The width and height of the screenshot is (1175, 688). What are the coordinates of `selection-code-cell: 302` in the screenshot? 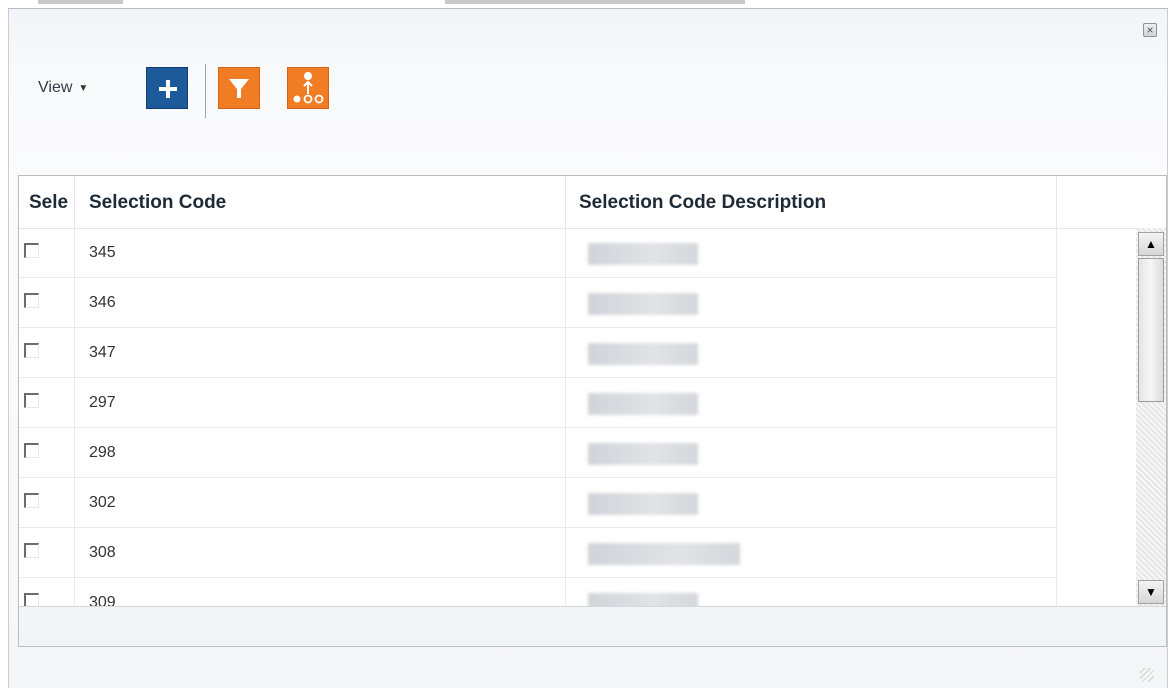 It's located at (320, 502).